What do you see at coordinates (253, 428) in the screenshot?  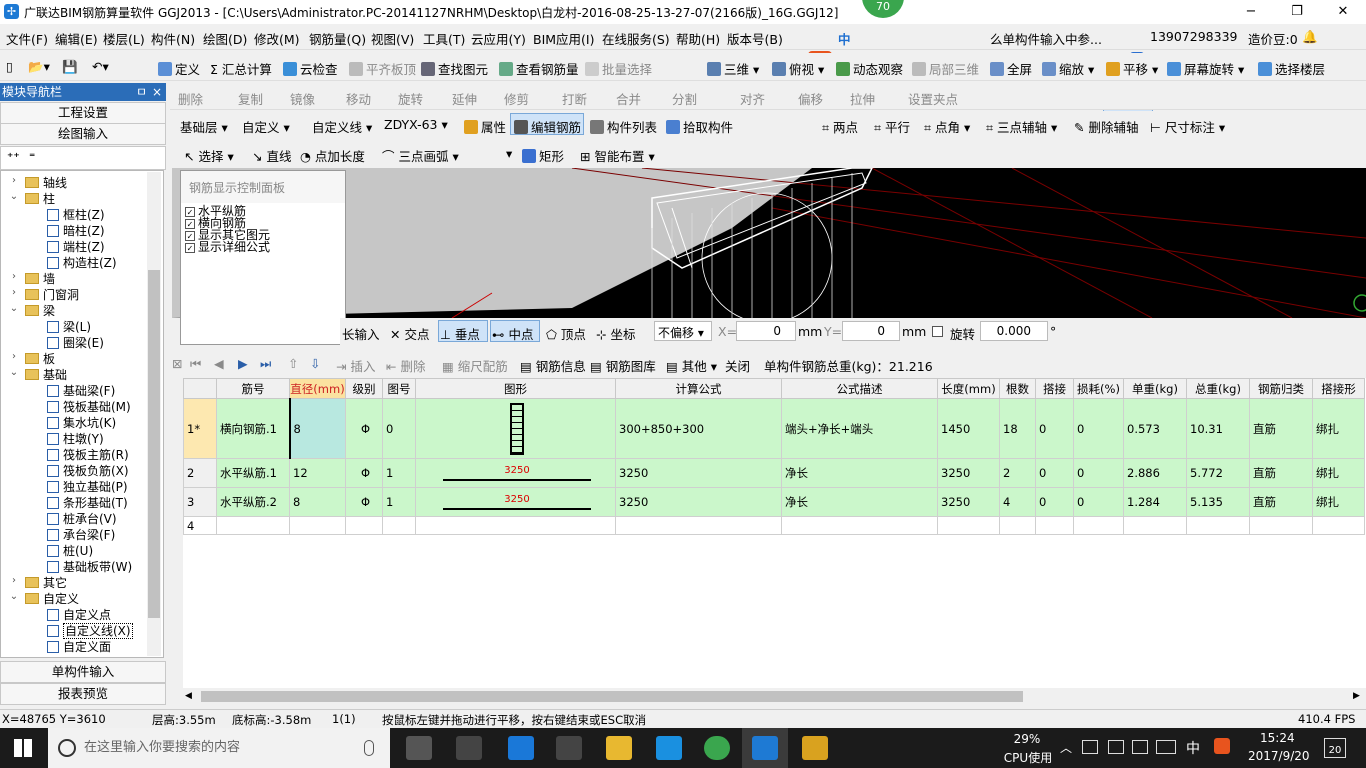 I see `cell-name: 横向钢筋.1` at bounding box center [253, 428].